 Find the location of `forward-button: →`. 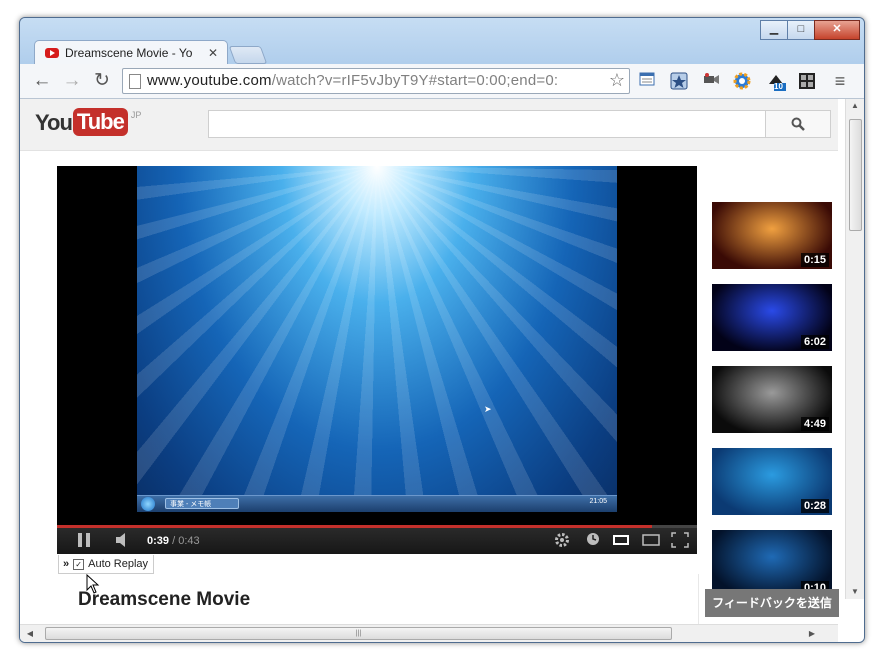

forward-button: → is located at coordinates (72, 81).